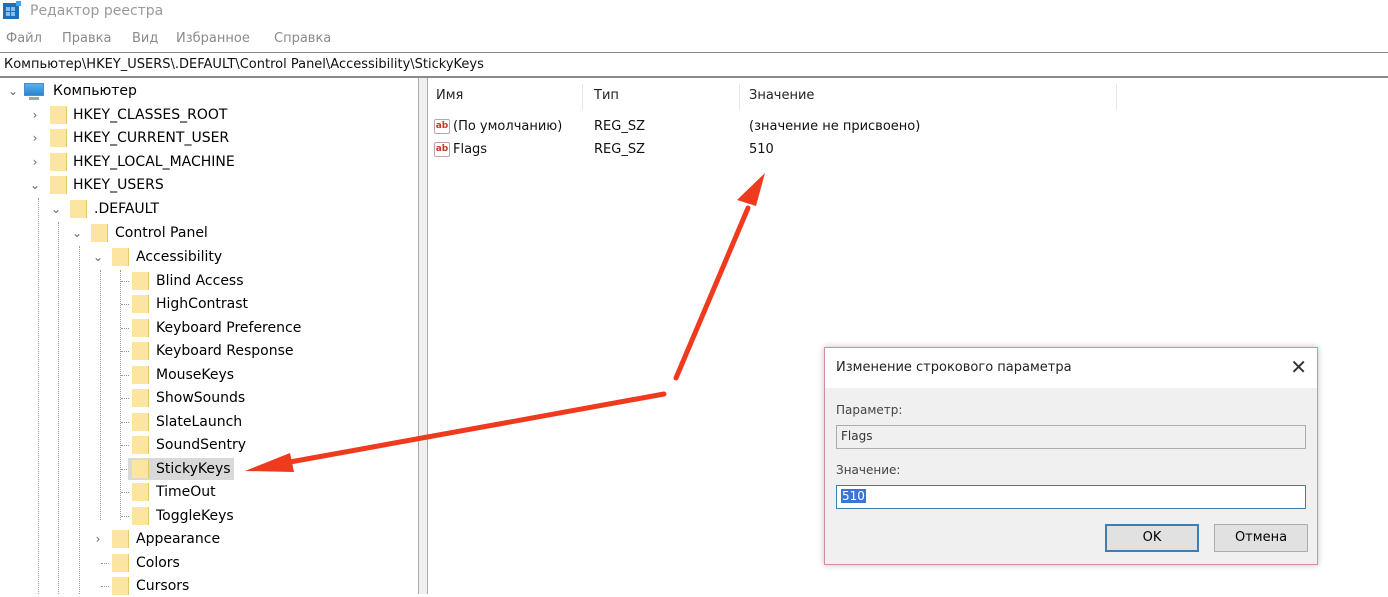 Image resolution: width=1388 pixels, height=597 pixels. Describe the element at coordinates (154, 162) in the screenshot. I see `tree-label: HKEY_LOCAL_MACHINE` at that location.